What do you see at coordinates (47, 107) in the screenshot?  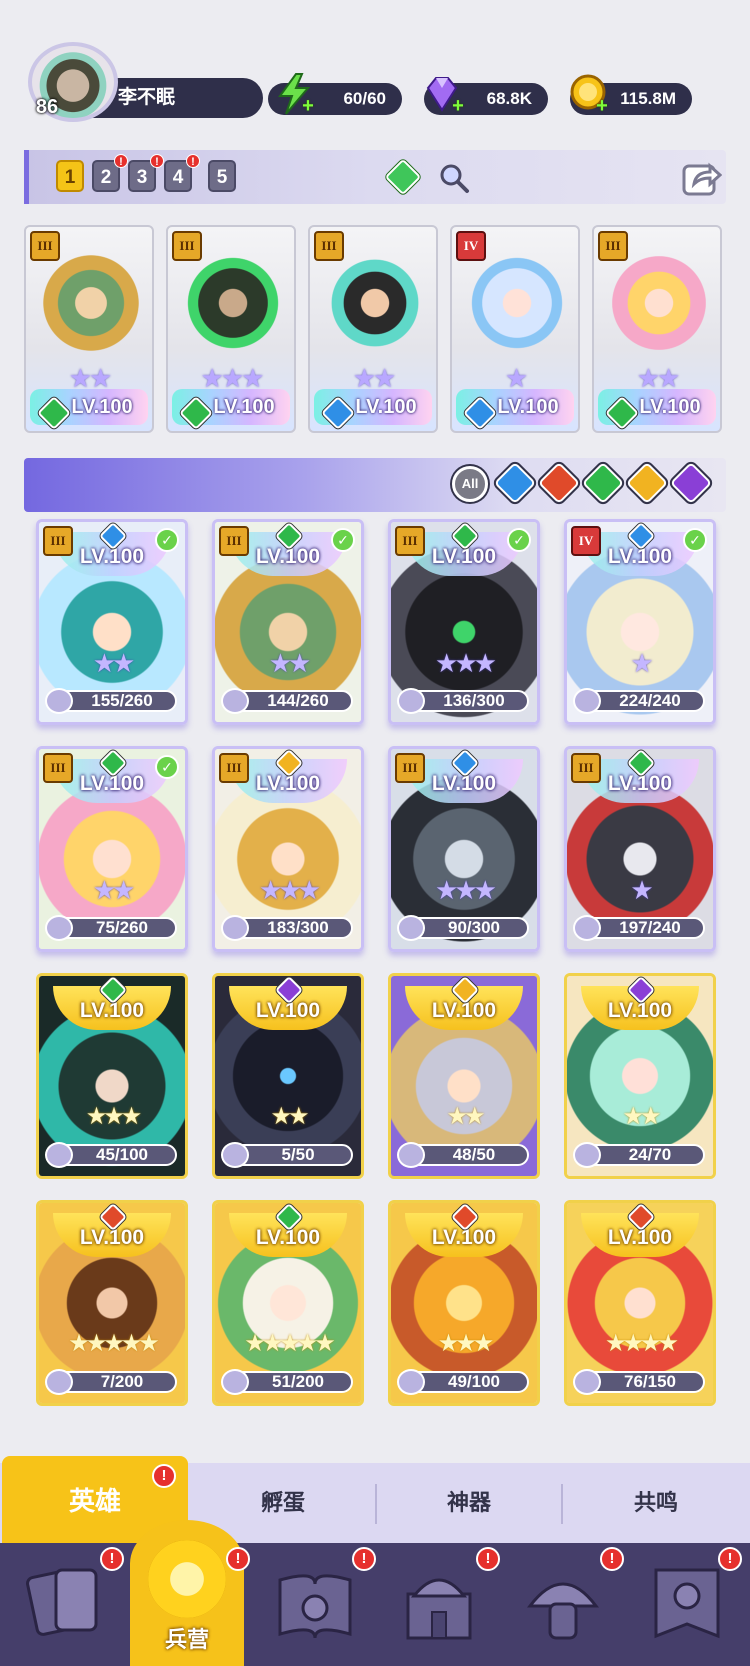 I see `player-level: 86` at bounding box center [47, 107].